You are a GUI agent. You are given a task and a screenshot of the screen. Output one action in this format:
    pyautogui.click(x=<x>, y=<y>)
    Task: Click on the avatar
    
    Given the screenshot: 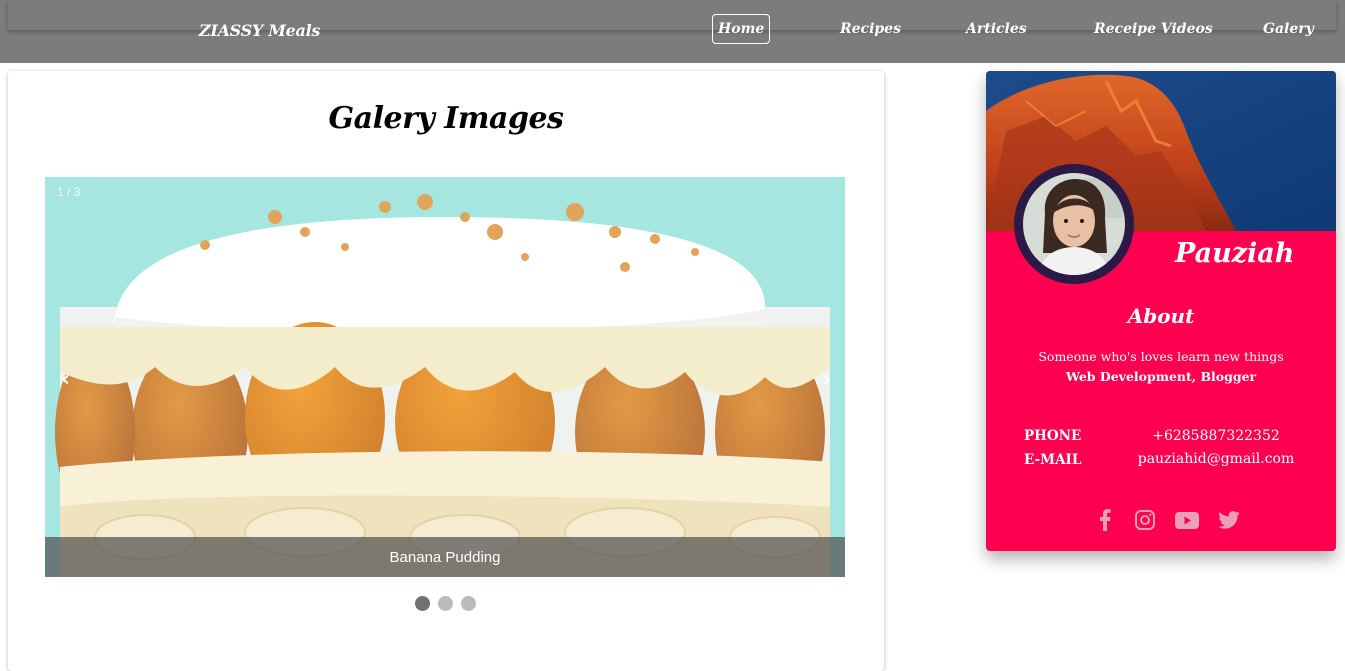 What is the action you would take?
    pyautogui.click(x=1074, y=224)
    